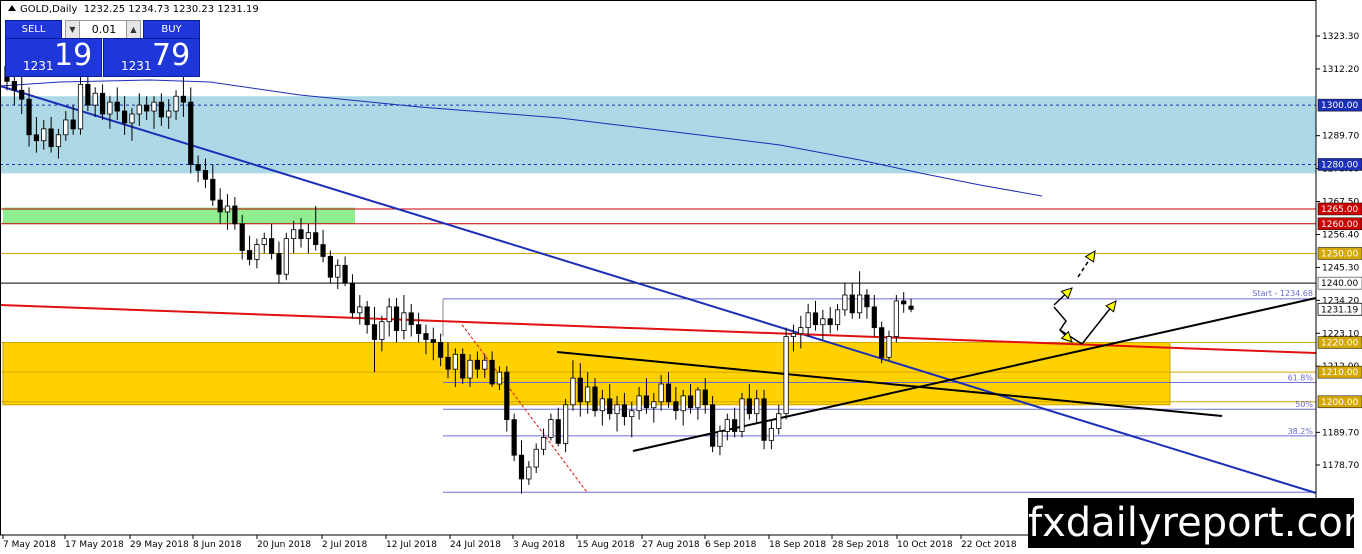 This screenshot has width=1362, height=554. Describe the element at coordinates (12, 8) in the screenshot. I see `collapse-triangle-icon` at that location.